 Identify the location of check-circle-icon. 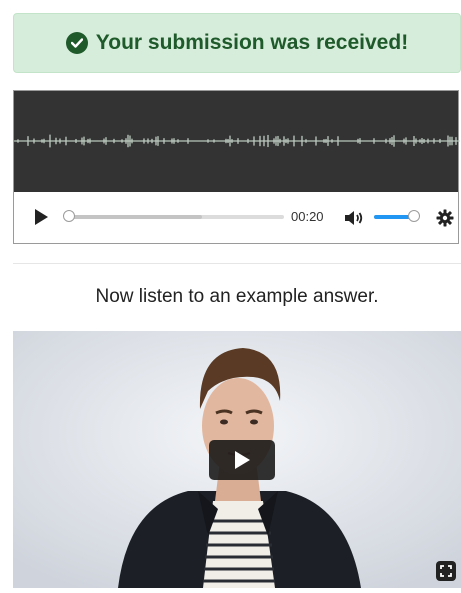
(76, 43).